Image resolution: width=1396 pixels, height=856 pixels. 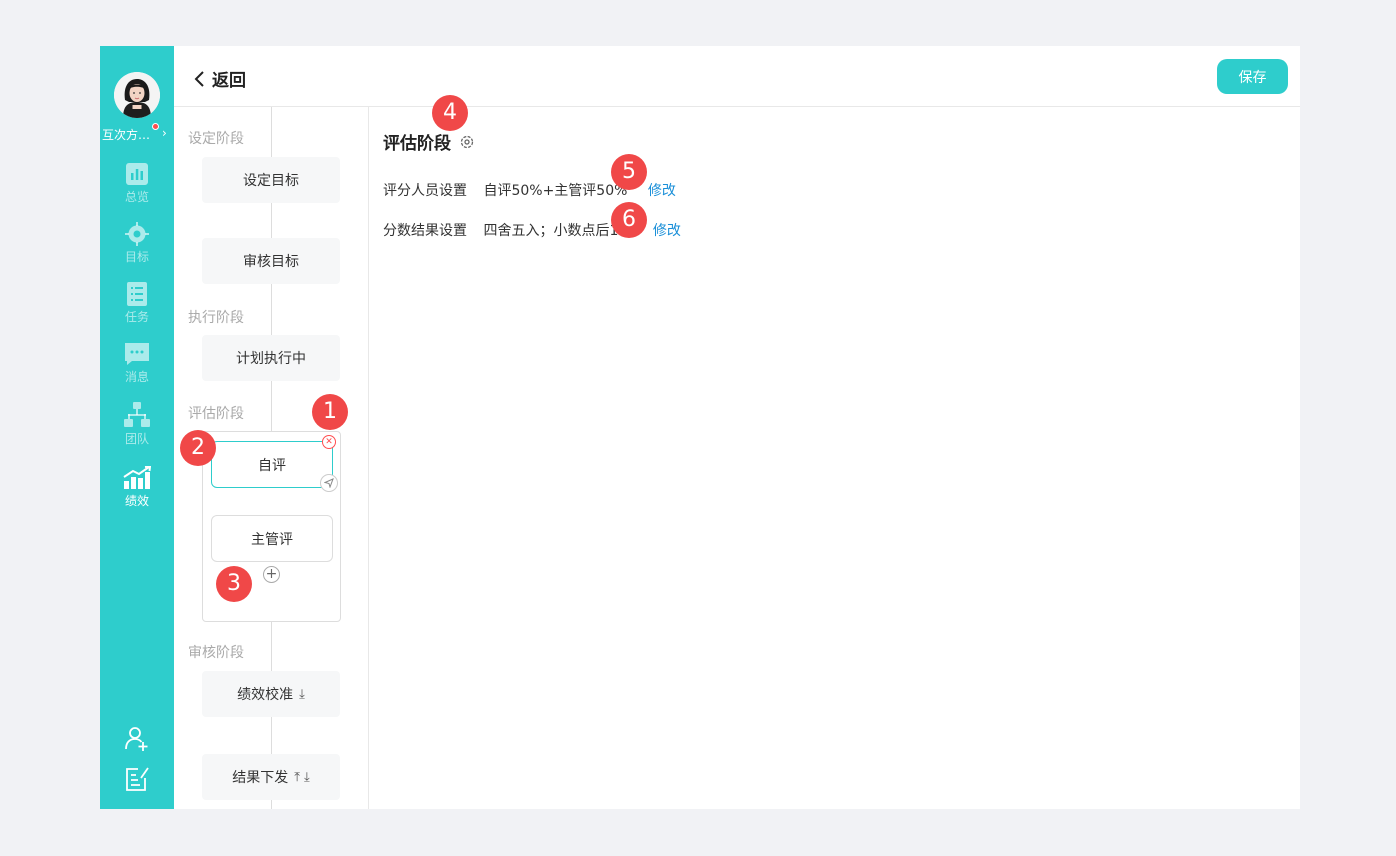 I want to click on header: 返回 保存, so click(x=737, y=76).